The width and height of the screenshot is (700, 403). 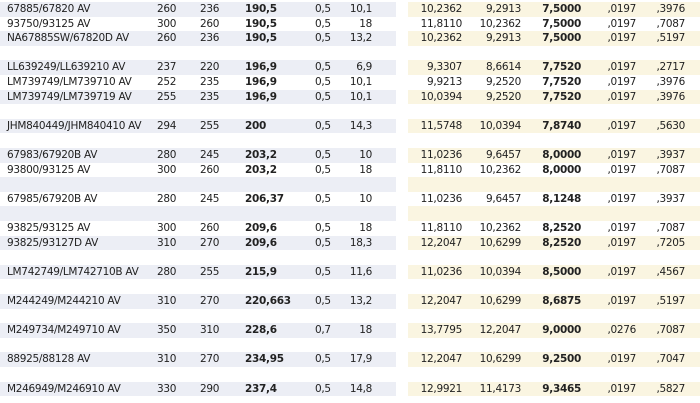 I want to click on cell-t: 206,37, so click(x=264, y=198).